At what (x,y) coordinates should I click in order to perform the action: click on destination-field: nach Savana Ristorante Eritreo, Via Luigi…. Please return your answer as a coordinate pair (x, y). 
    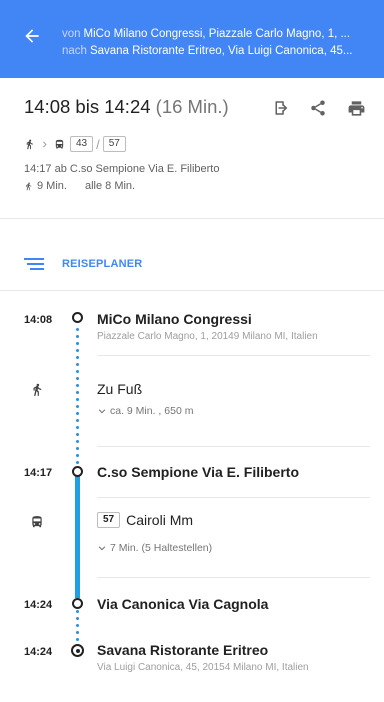
    Looking at the image, I should click on (219, 51).